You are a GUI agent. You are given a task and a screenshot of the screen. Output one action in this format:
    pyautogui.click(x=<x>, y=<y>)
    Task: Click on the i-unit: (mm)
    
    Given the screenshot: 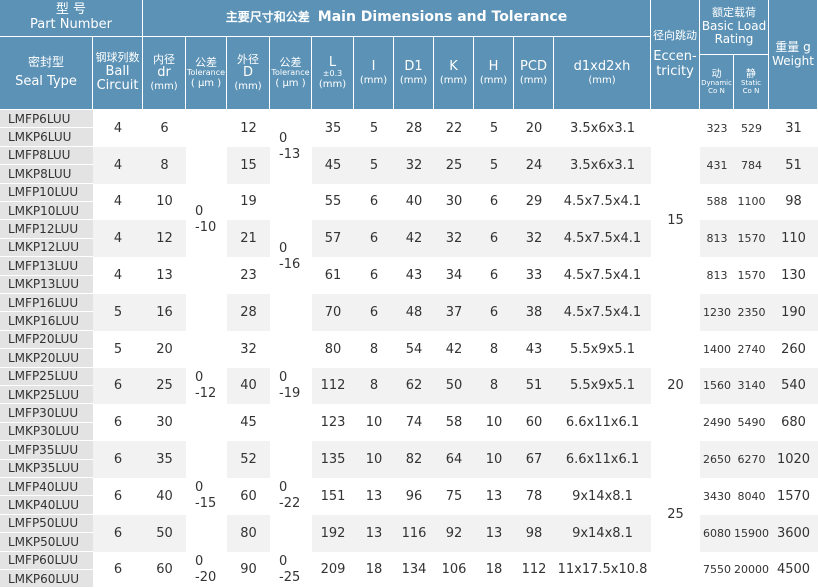 What is the action you would take?
    pyautogui.click(x=373, y=80)
    